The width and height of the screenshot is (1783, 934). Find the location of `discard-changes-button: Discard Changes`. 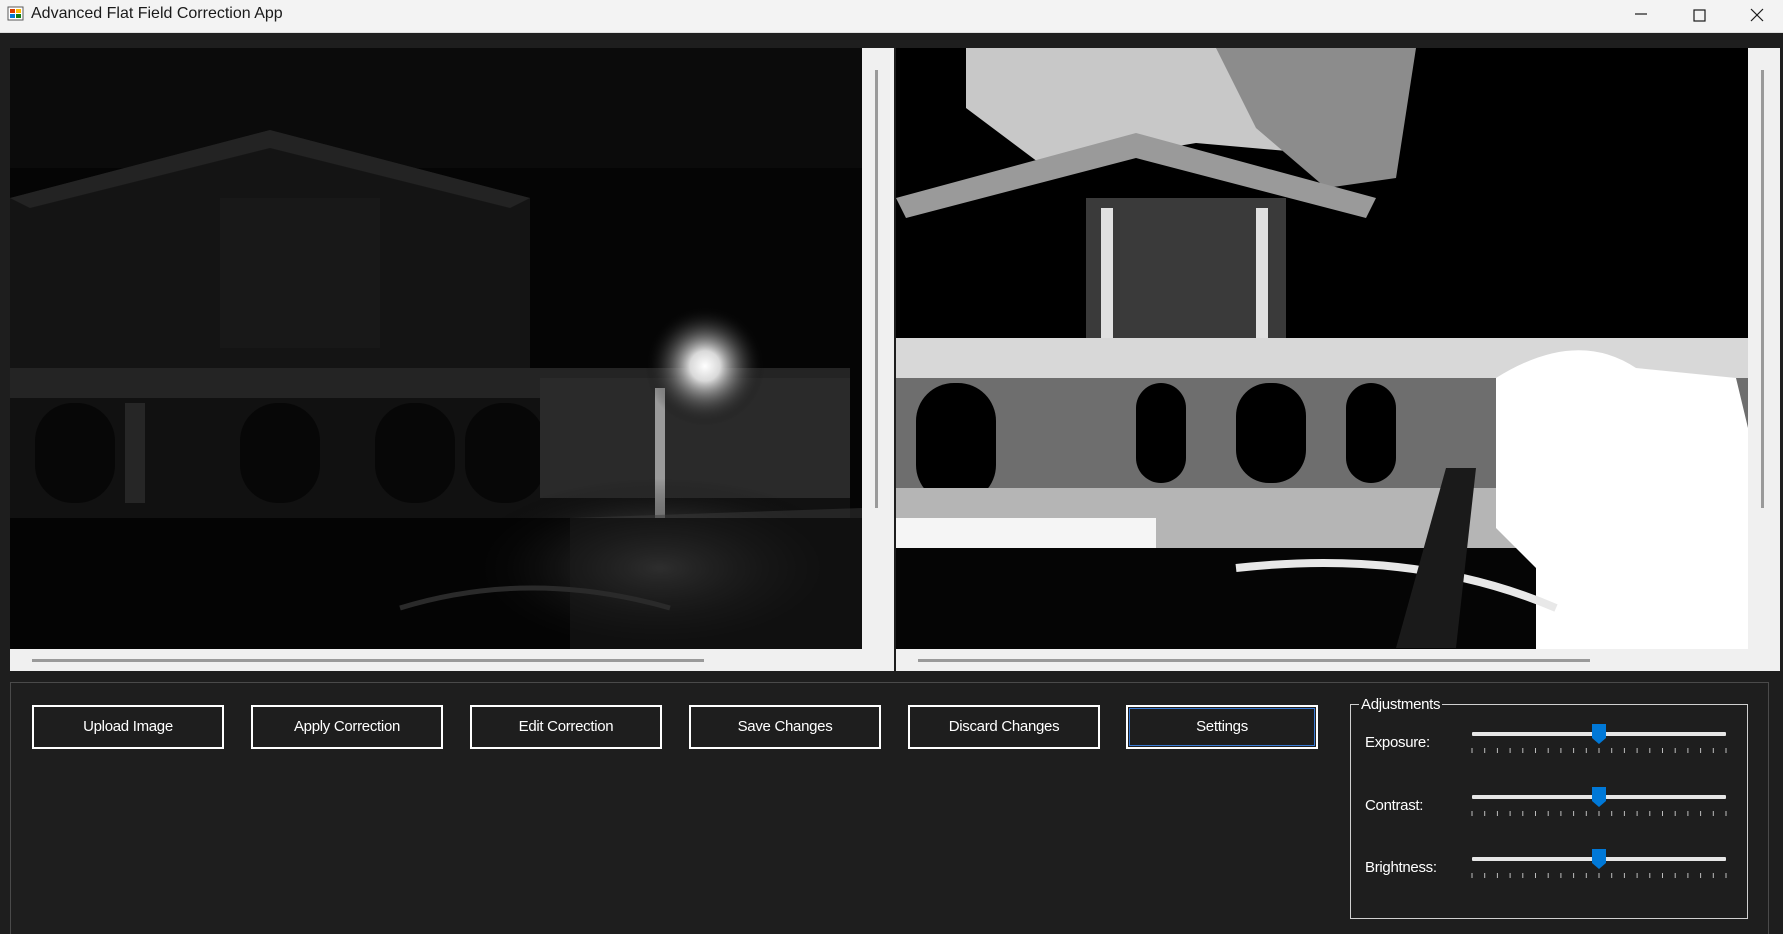

discard-changes-button: Discard Changes is located at coordinates (1004, 727).